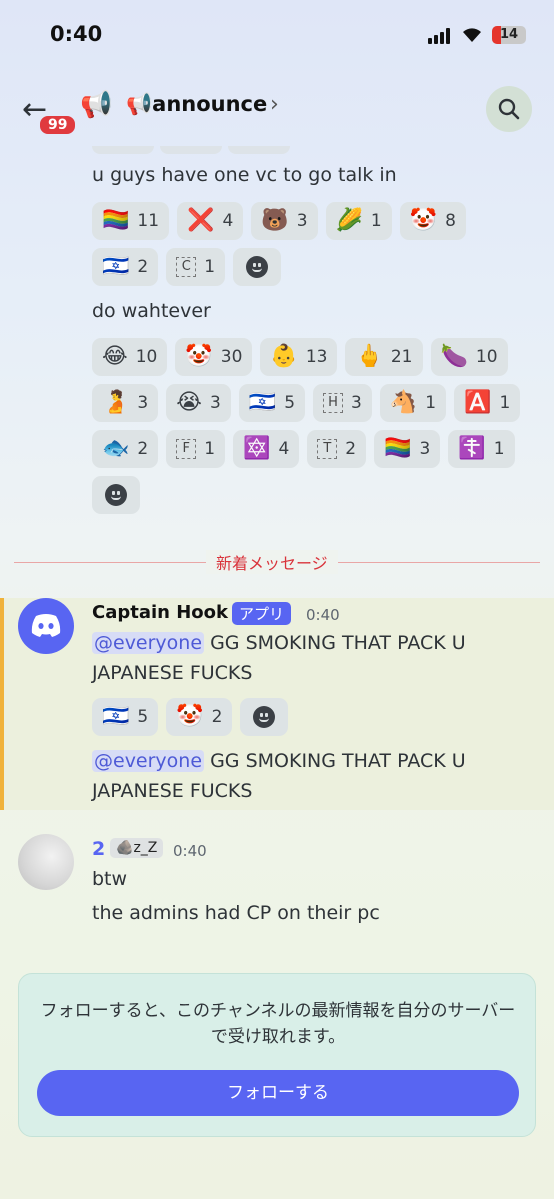 The height and width of the screenshot is (1199, 554). Describe the element at coordinates (244, 175) in the screenshot. I see `message-text: u guys have one vc to go talk in` at that location.